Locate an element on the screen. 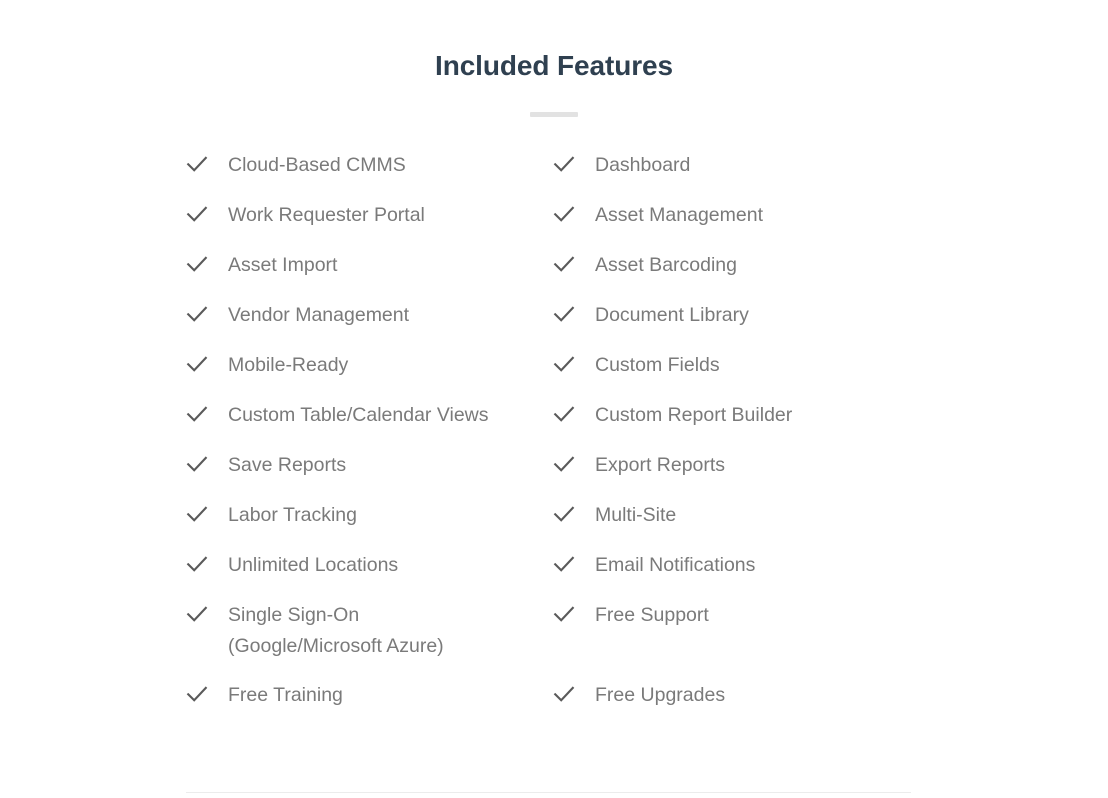  feature-item-label: Free Support is located at coordinates (652, 615).